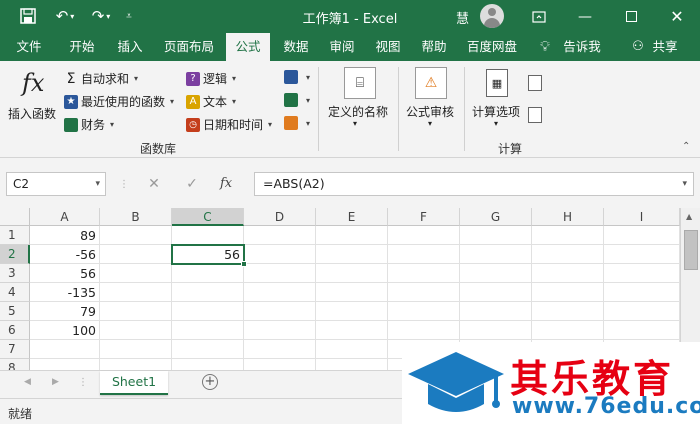 The image size is (700, 424). I want to click on cell-a5: 79, so click(65, 311).